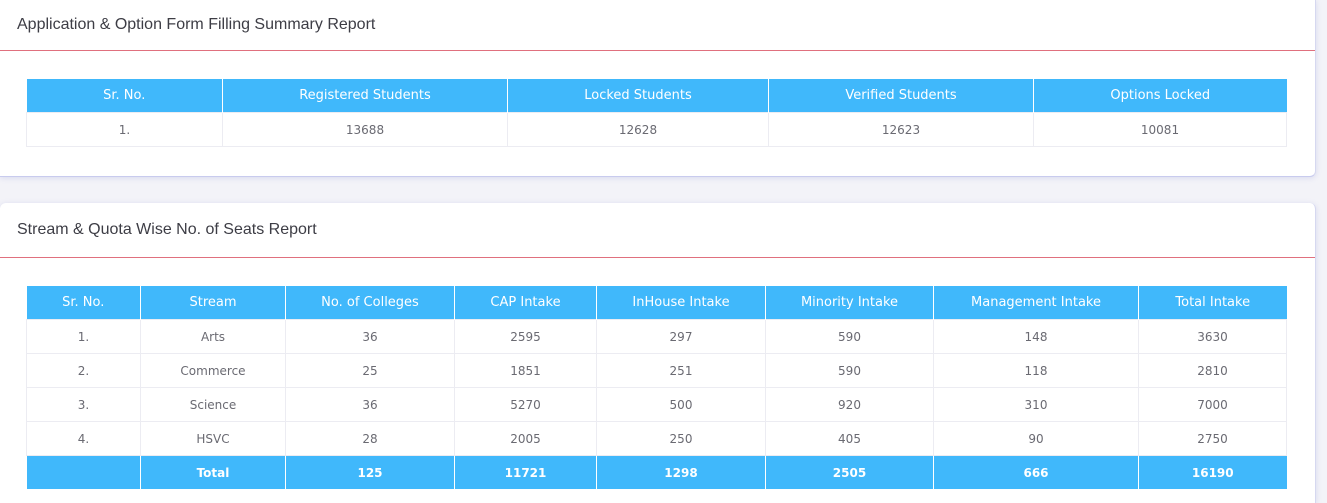 The height and width of the screenshot is (503, 1327). Describe the element at coordinates (1212, 303) in the screenshot. I see `col-header-total-intake: Total Intake` at that location.